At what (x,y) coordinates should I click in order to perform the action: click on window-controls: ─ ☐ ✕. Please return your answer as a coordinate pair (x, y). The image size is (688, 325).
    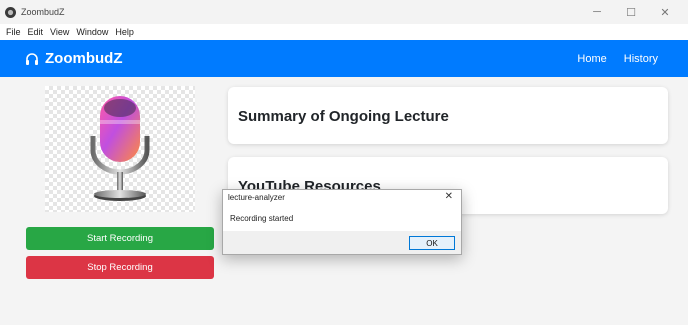
    Looking at the image, I should click on (631, 12).